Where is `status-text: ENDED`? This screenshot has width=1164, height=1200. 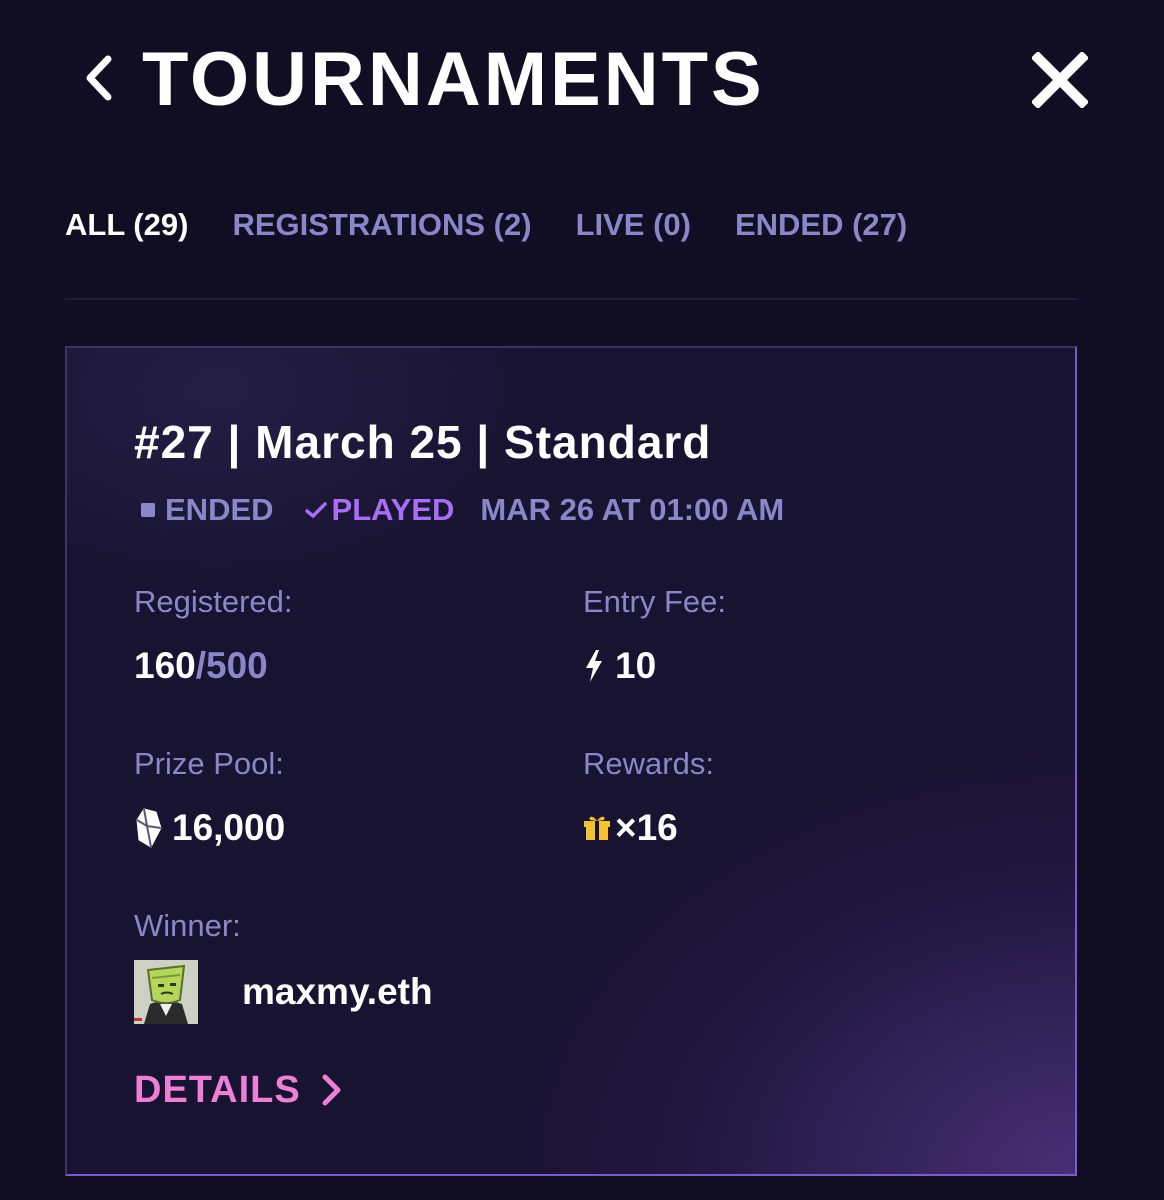 status-text: ENDED is located at coordinates (219, 509).